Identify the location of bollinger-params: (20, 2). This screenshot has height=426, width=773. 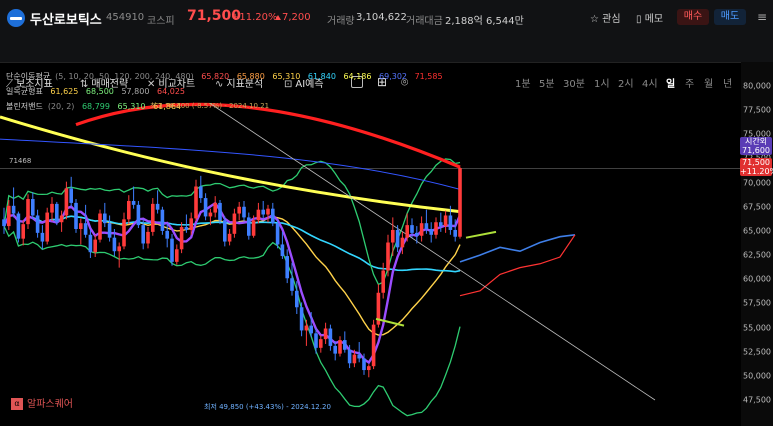
(61, 106).